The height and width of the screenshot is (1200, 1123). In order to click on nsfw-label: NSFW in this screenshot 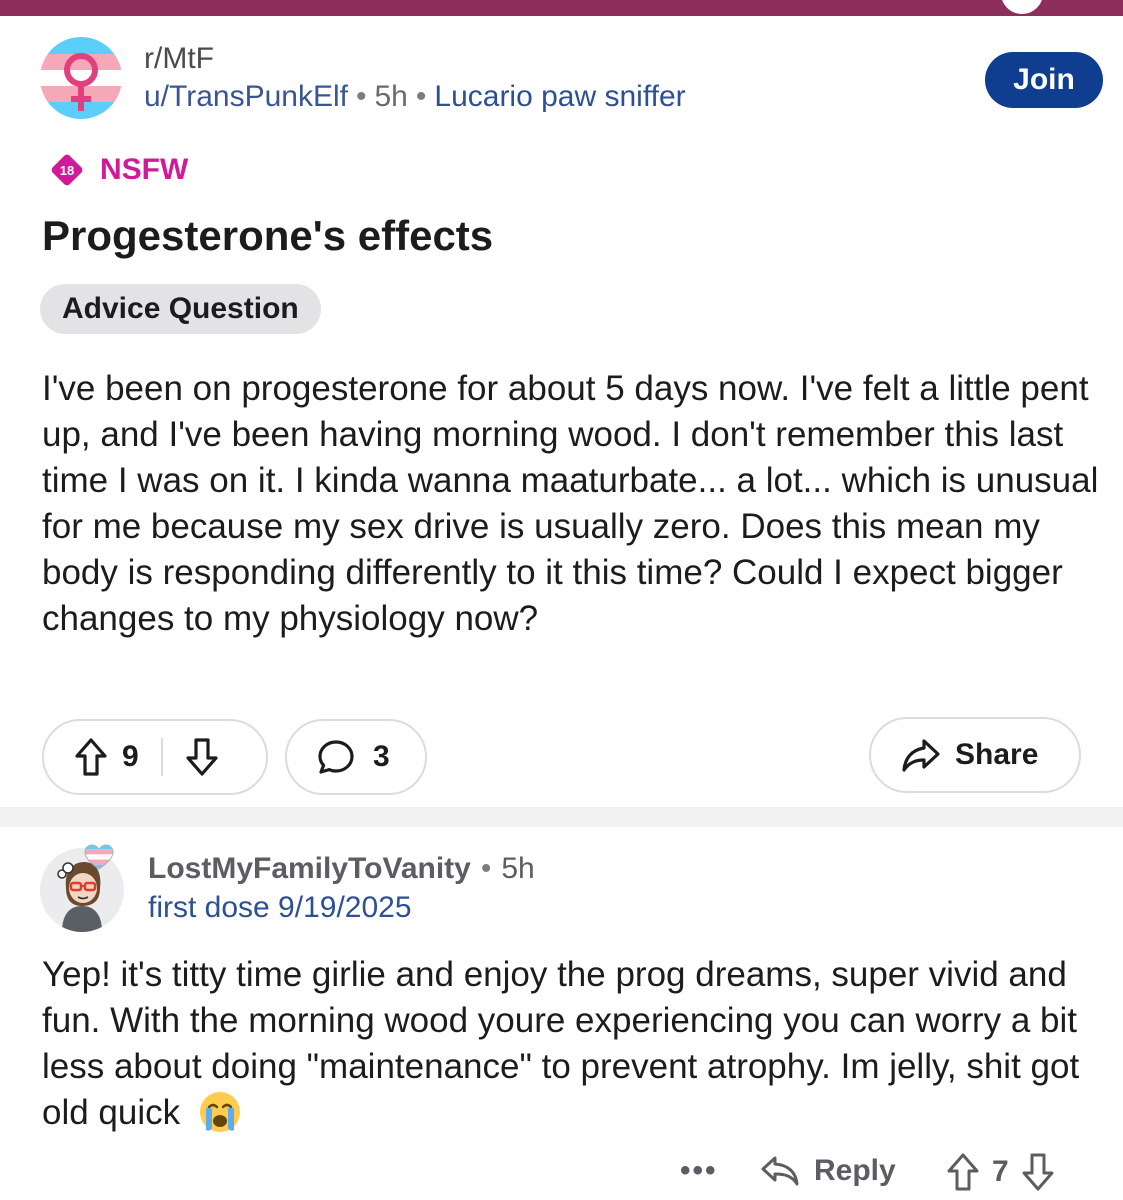, I will do `click(144, 169)`.